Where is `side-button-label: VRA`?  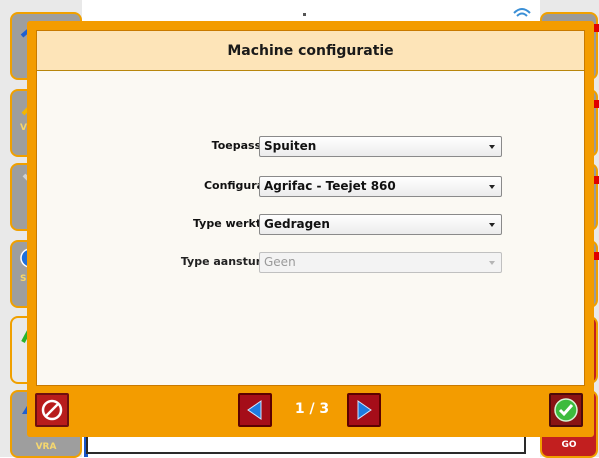 side-button-label: VRA is located at coordinates (46, 447).